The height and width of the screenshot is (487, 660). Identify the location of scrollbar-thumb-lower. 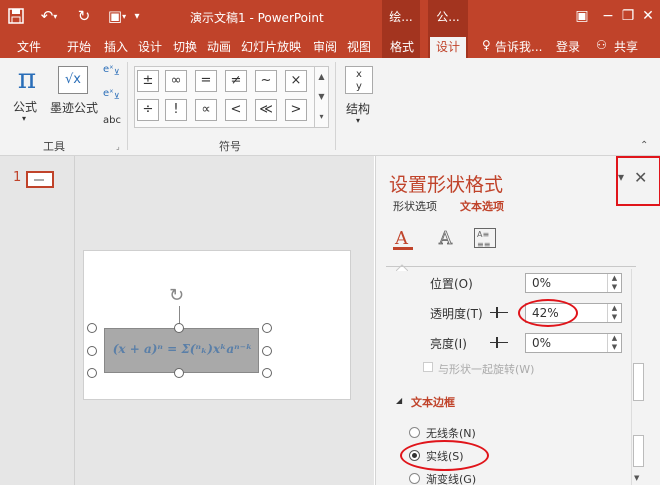
(638, 451).